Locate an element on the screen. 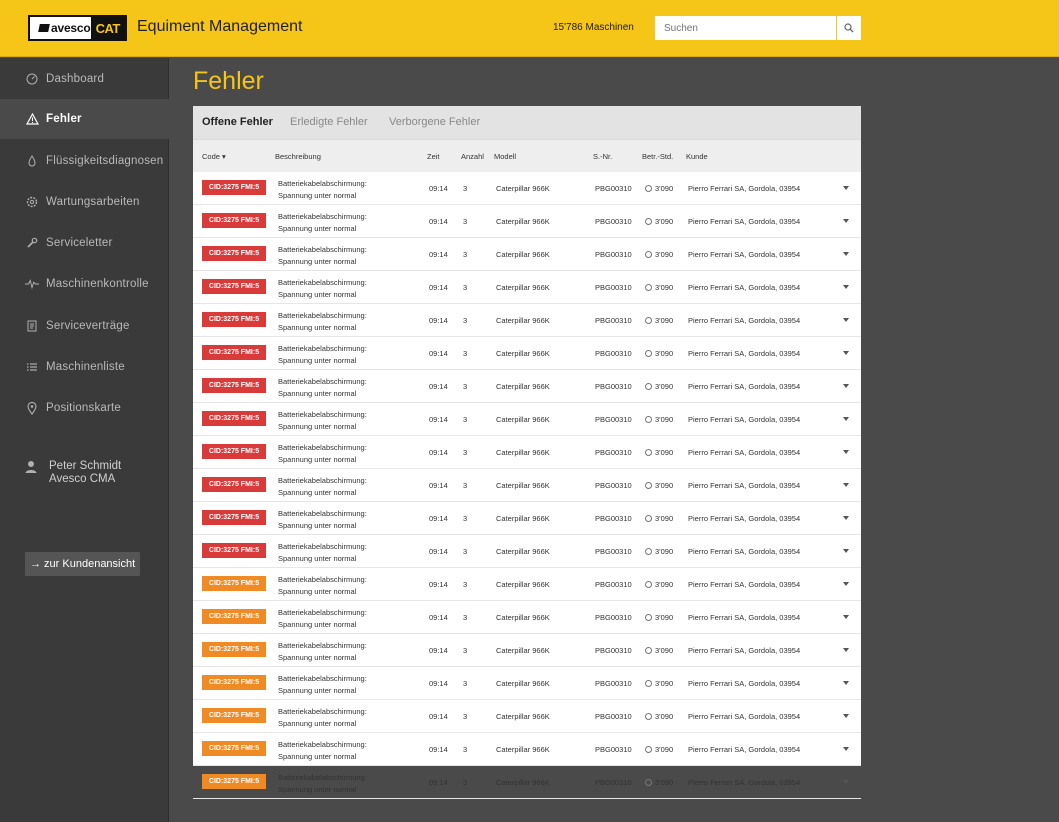  column-count: Anzahl is located at coordinates (472, 156).